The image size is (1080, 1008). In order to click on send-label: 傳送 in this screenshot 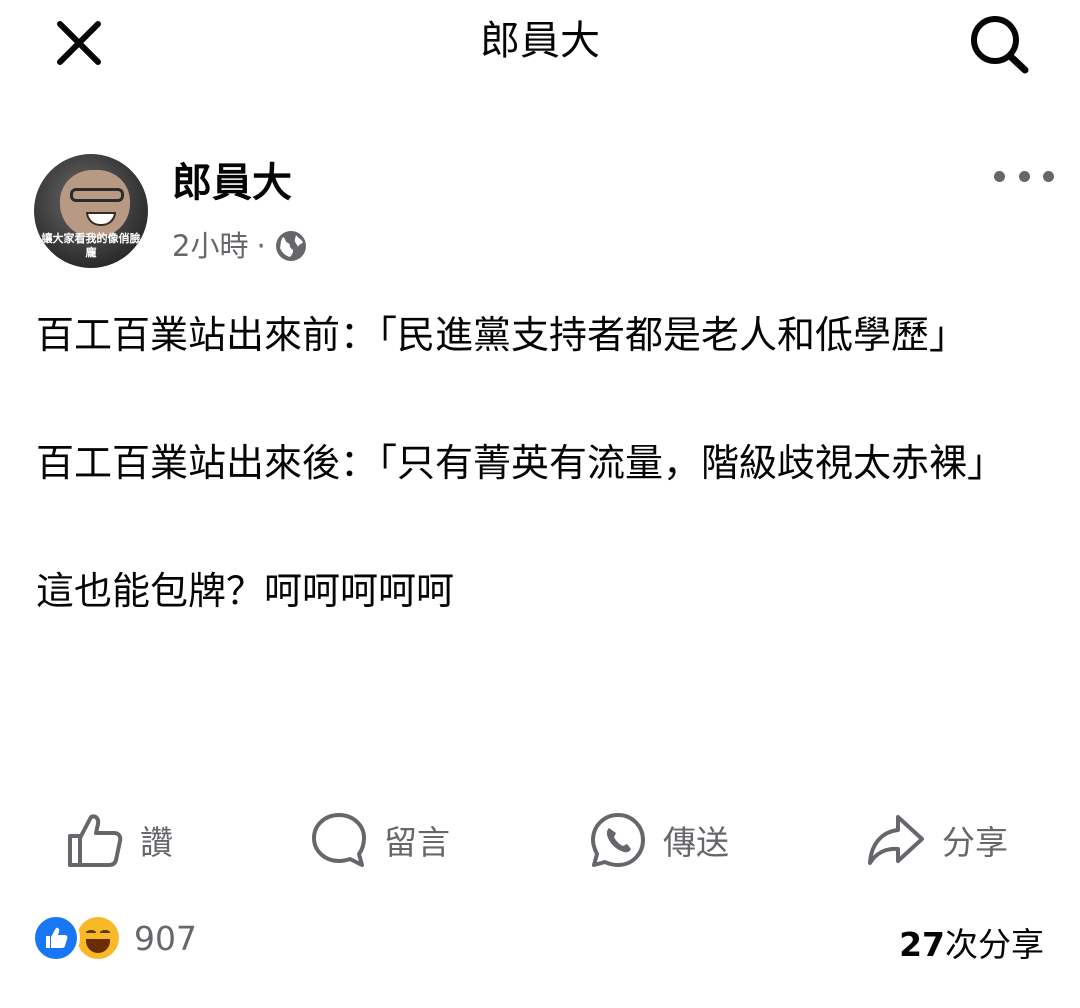, I will do `click(696, 842)`.